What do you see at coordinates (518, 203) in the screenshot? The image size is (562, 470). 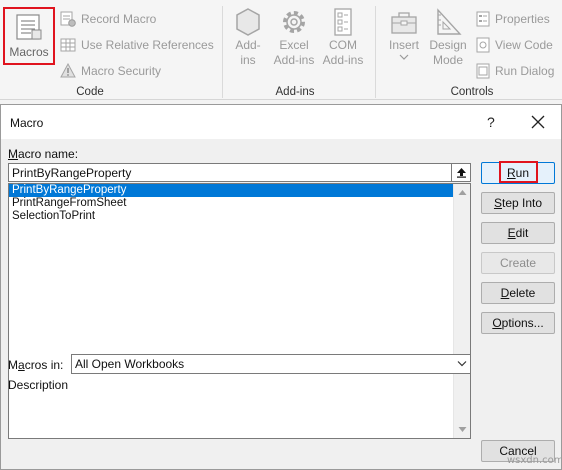 I see `step-into-button: Step Into` at bounding box center [518, 203].